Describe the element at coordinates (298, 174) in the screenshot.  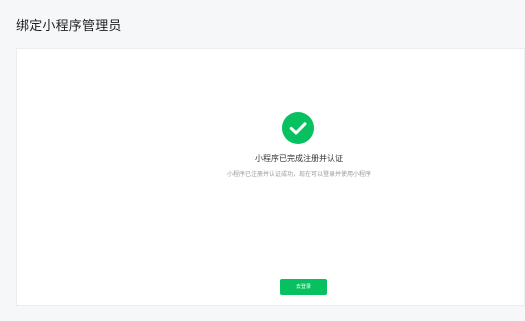
I see `success-description: 小程序已注册并认证成功，现在可以登录并使用小程序` at that location.